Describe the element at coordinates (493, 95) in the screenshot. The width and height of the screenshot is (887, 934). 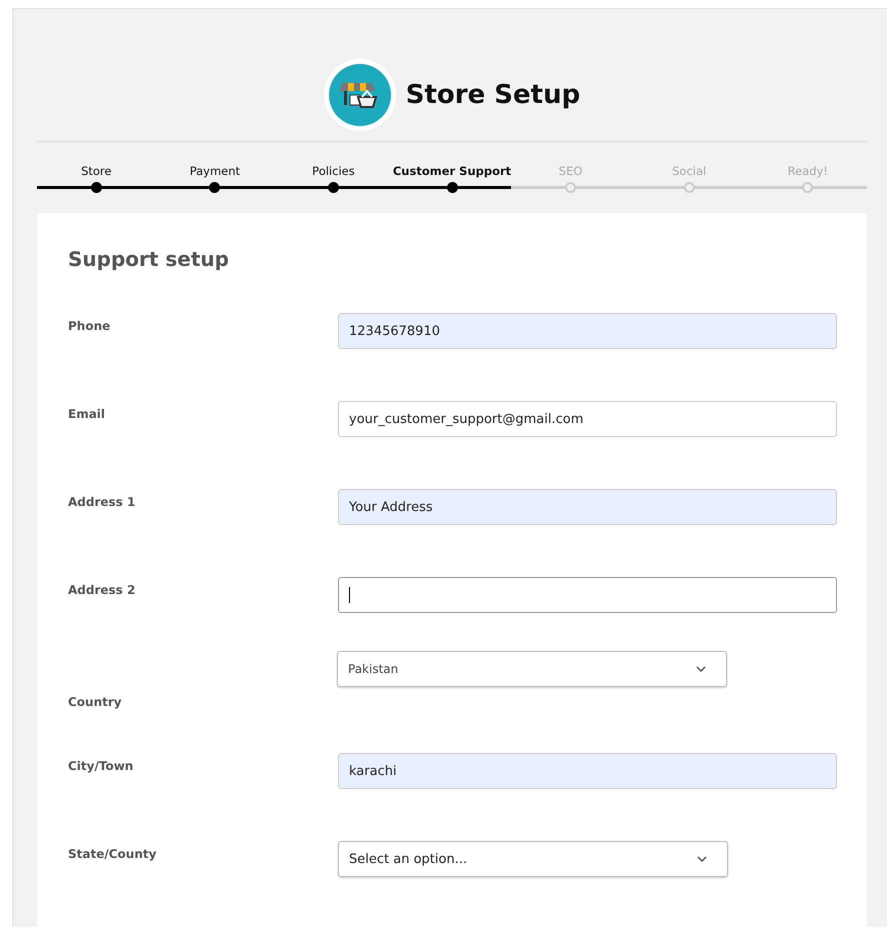
I see `page-title: Store Setup` at that location.